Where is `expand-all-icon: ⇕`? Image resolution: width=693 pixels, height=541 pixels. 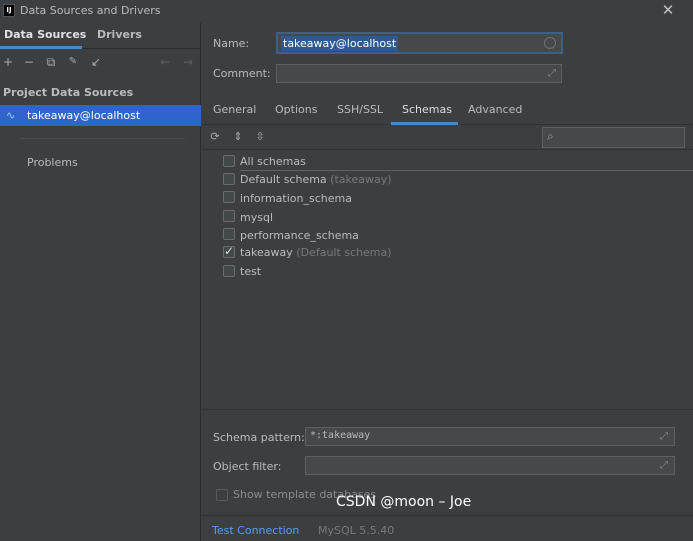
expand-all-icon: ⇕ is located at coordinates (238, 137).